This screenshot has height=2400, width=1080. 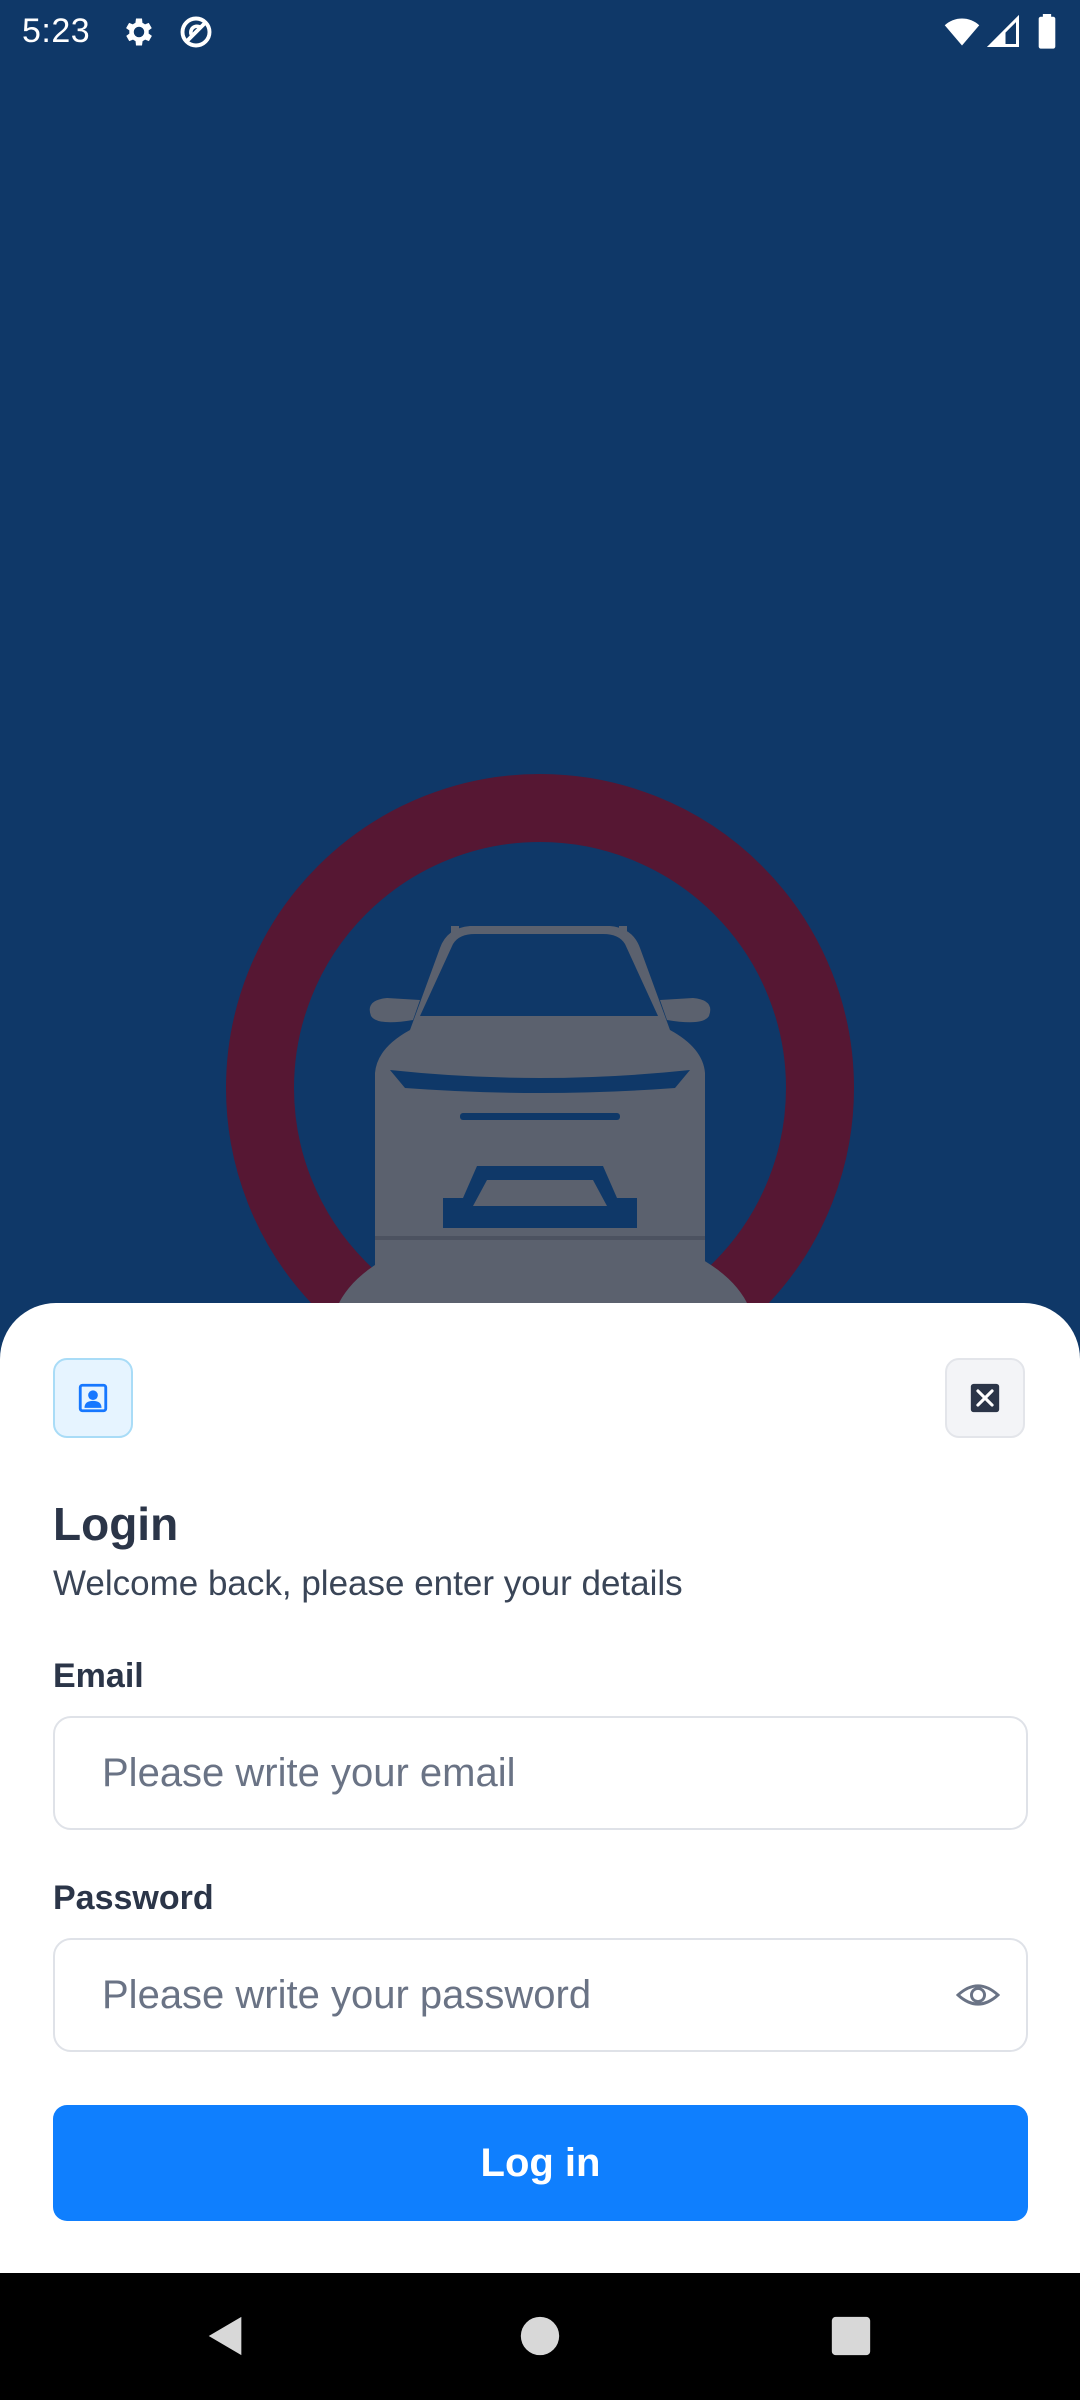 What do you see at coordinates (1047, 32) in the screenshot?
I see `battery-icon` at bounding box center [1047, 32].